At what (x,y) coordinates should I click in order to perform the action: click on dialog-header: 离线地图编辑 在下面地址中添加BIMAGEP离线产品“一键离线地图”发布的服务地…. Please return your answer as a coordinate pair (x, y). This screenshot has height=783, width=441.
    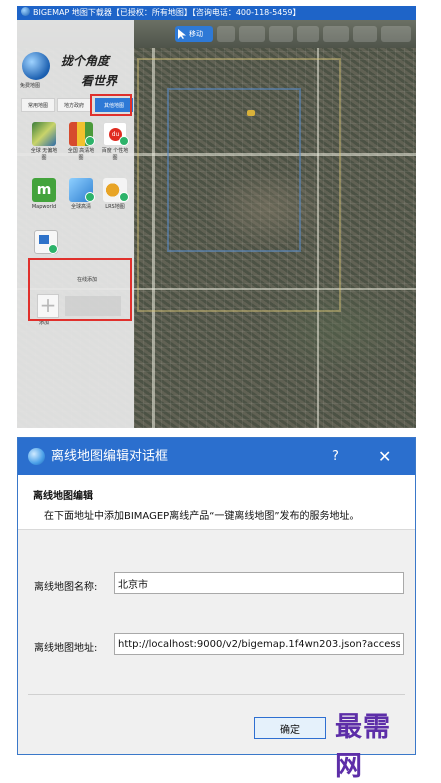
    Looking at the image, I should click on (216, 502).